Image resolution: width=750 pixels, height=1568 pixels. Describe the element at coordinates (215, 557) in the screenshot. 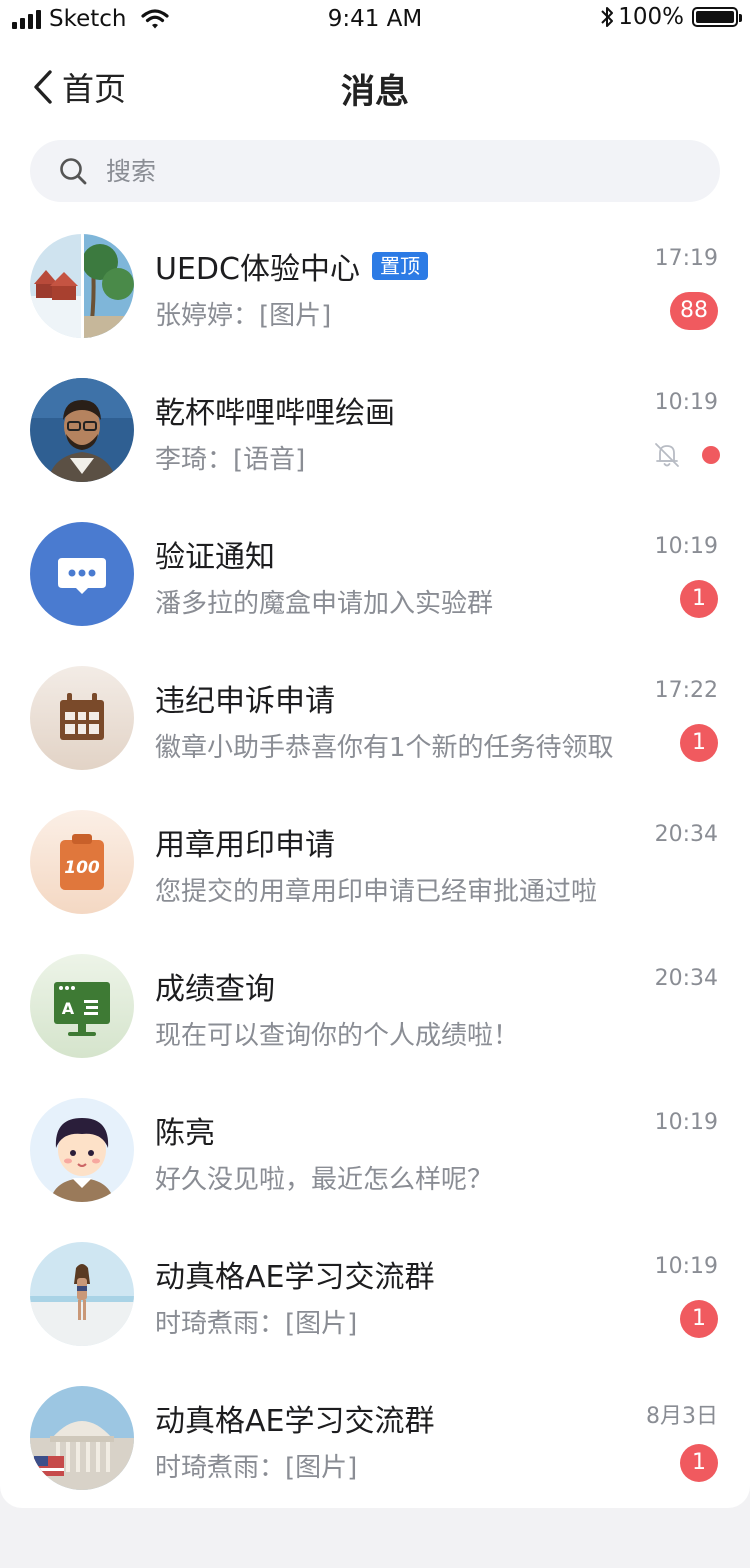

I see `conversation-title: 验证通知` at that location.